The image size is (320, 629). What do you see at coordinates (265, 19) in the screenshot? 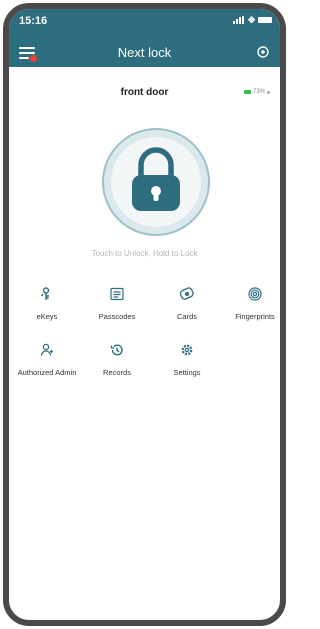
I see `phone-battery-icon` at bounding box center [265, 19].